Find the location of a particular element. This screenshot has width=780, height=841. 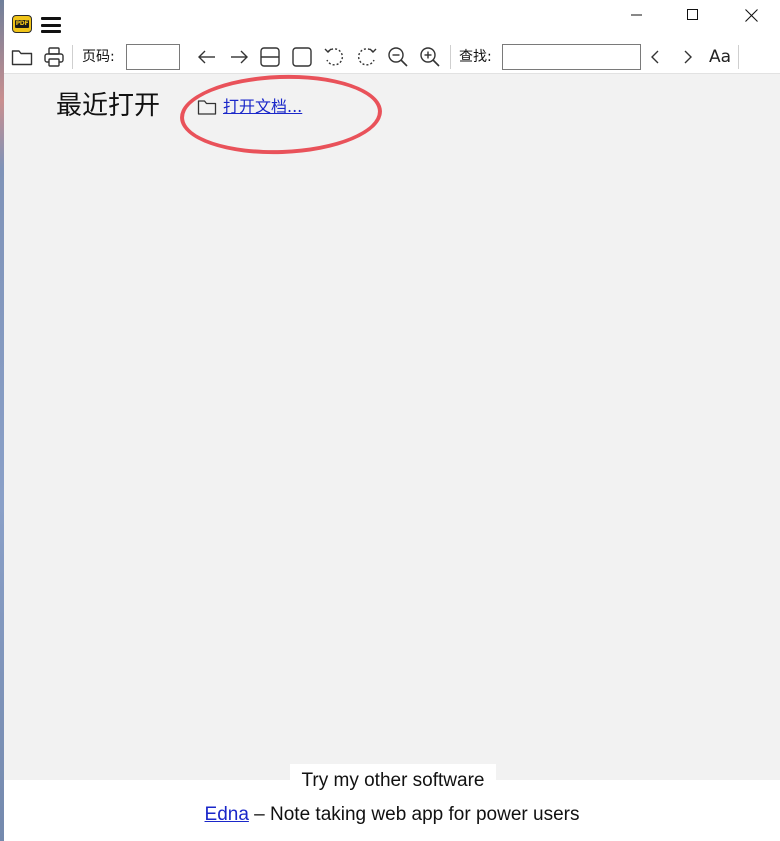

other-software-tab: Try my other software is located at coordinates (393, 781).